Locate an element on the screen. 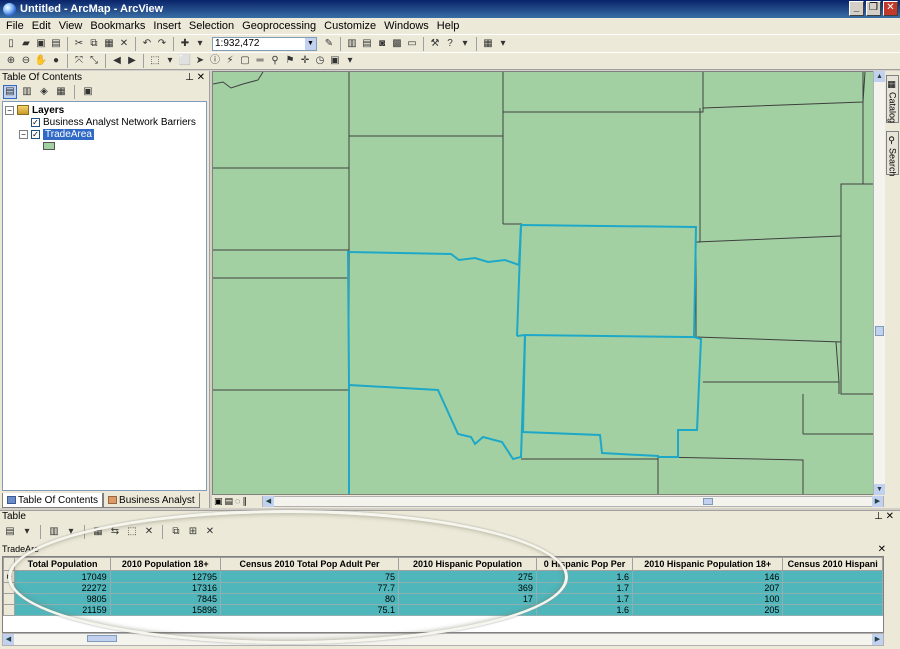  scroll-down-arrow-icon: ▼ is located at coordinates (879, 489).